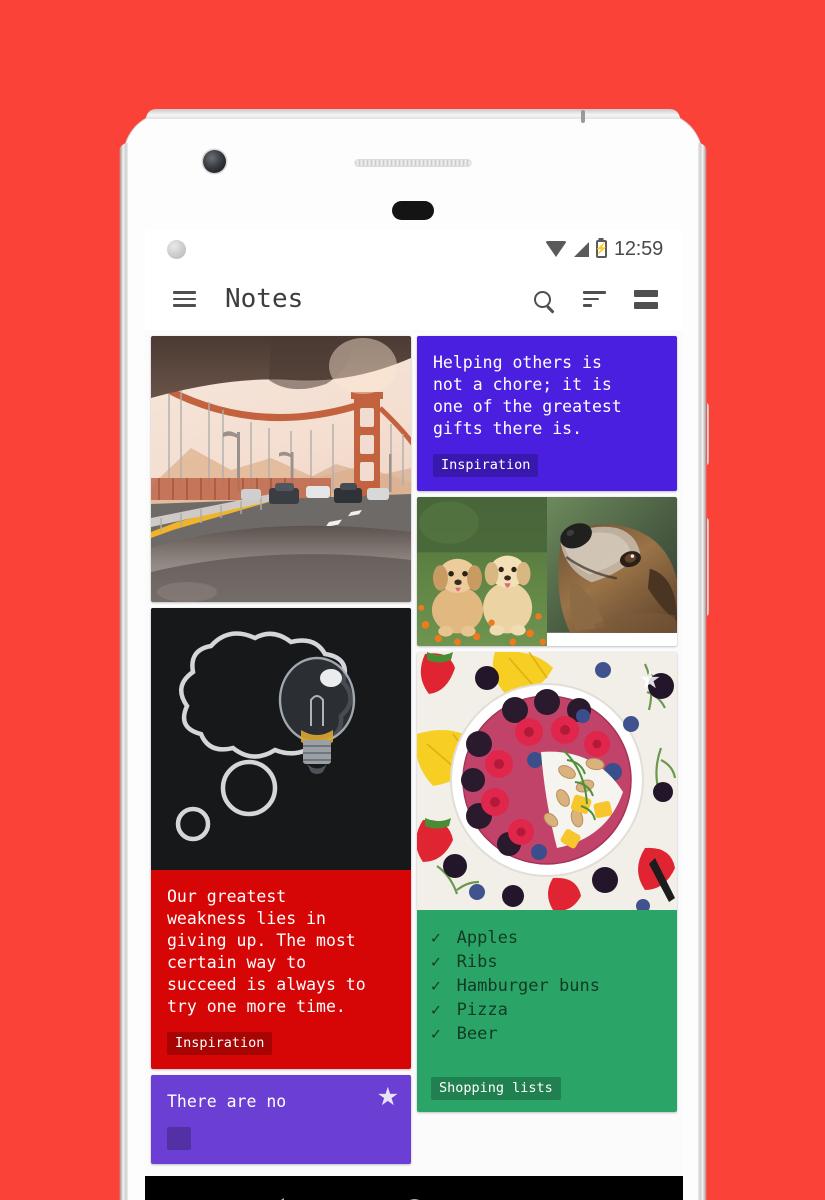  I want to click on wifi-icon, so click(555, 249).